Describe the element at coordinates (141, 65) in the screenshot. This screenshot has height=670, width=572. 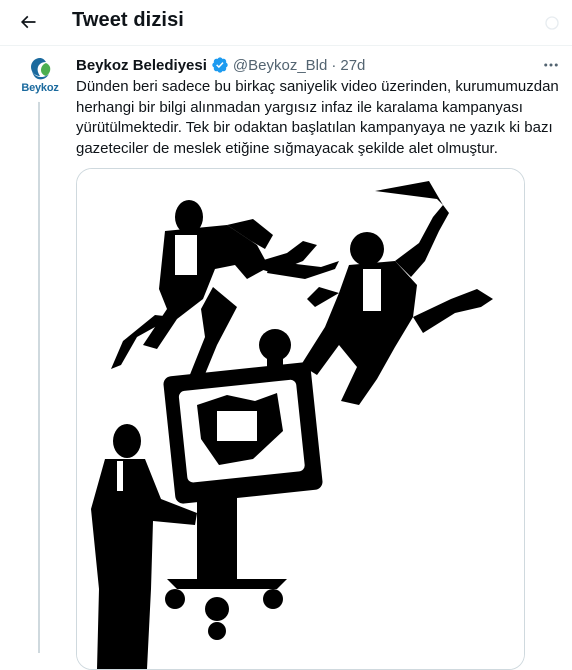
I see `author-name: Beykoz Belediyesi` at that location.